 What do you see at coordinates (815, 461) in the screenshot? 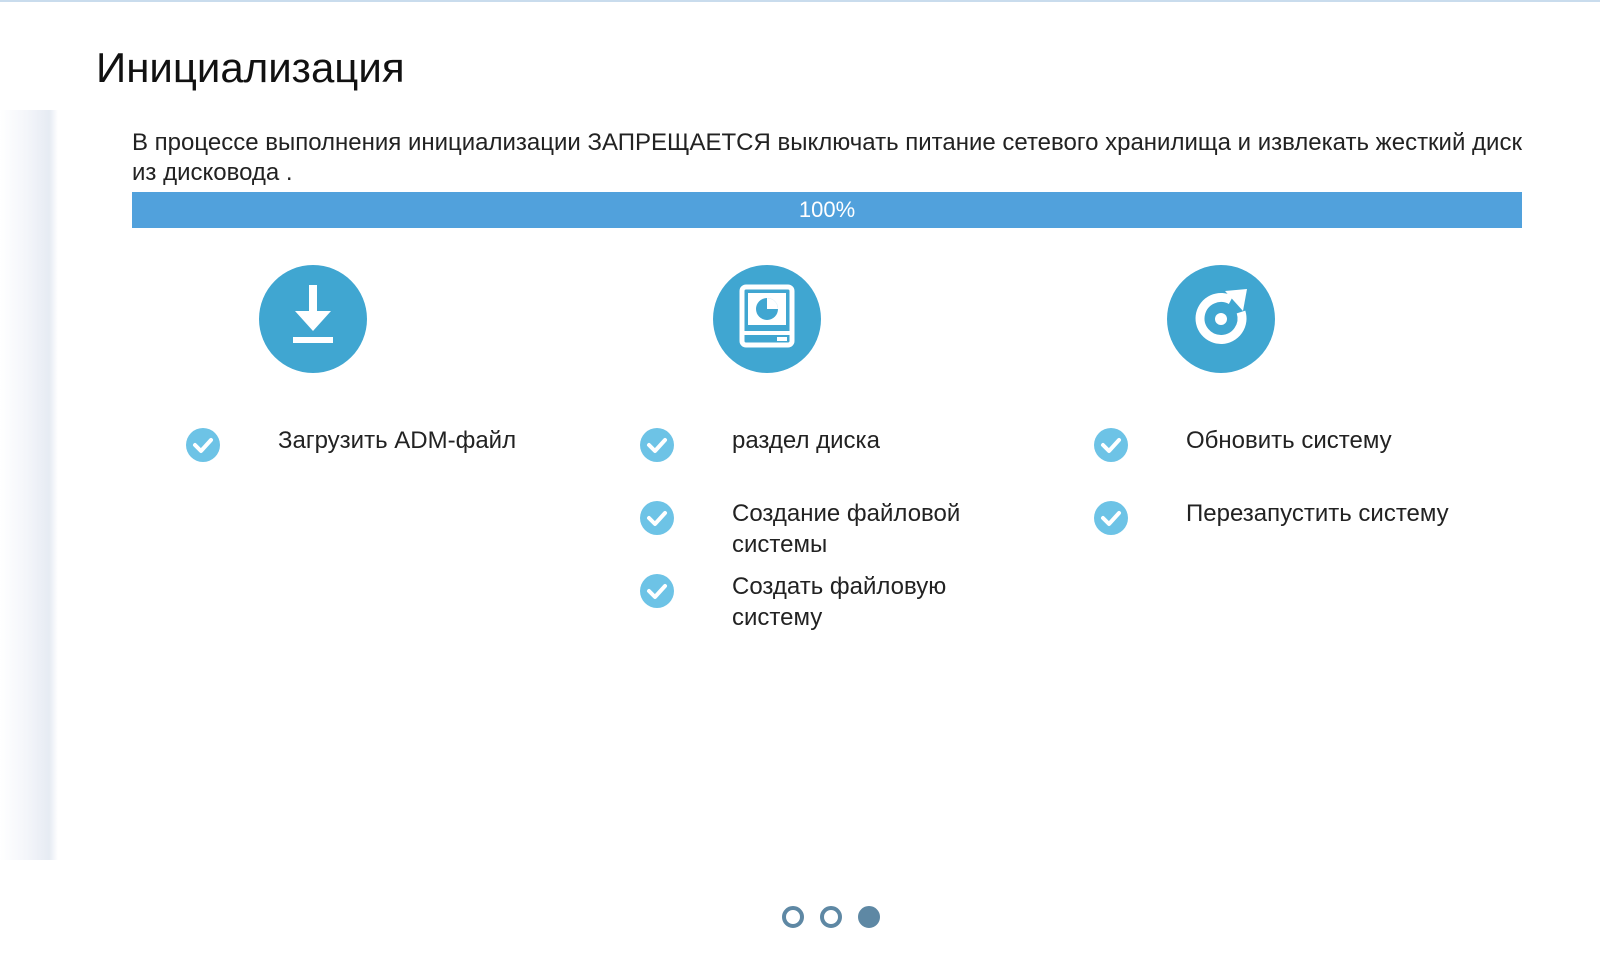
I see `task-item: раздел диска` at bounding box center [815, 461].